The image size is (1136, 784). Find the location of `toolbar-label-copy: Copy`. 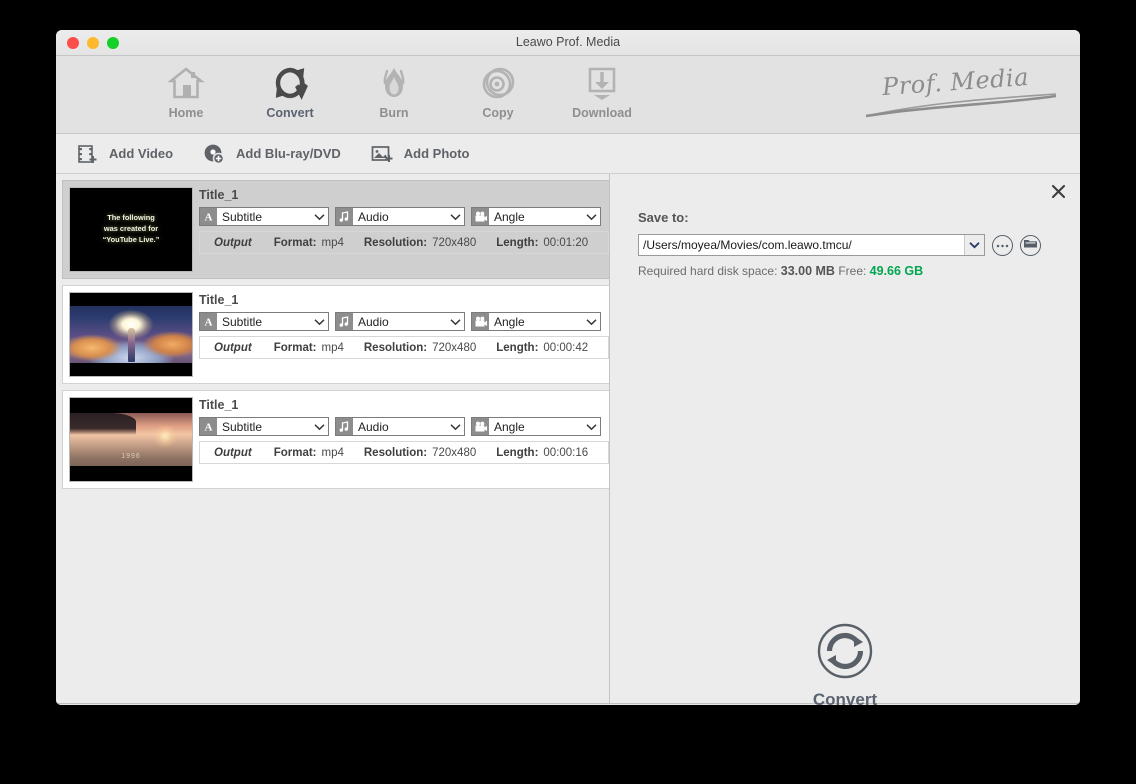

toolbar-label-copy: Copy is located at coordinates (498, 113).